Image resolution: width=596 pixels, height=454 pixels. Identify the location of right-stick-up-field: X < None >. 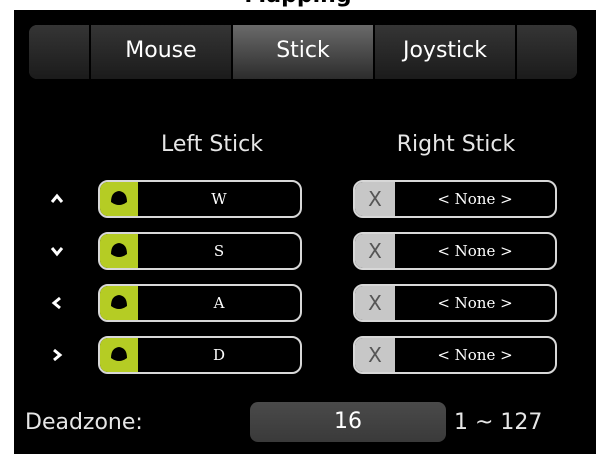
(455, 199).